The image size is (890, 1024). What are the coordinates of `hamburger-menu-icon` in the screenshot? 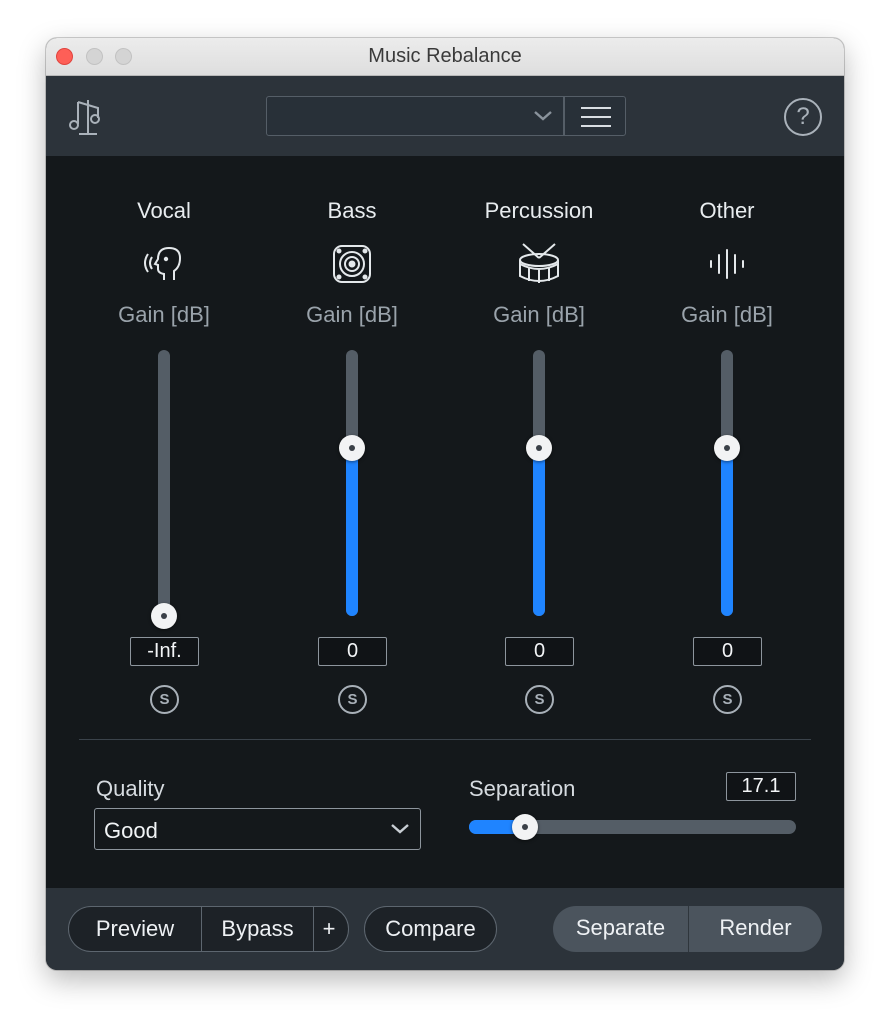 It's located at (596, 108).